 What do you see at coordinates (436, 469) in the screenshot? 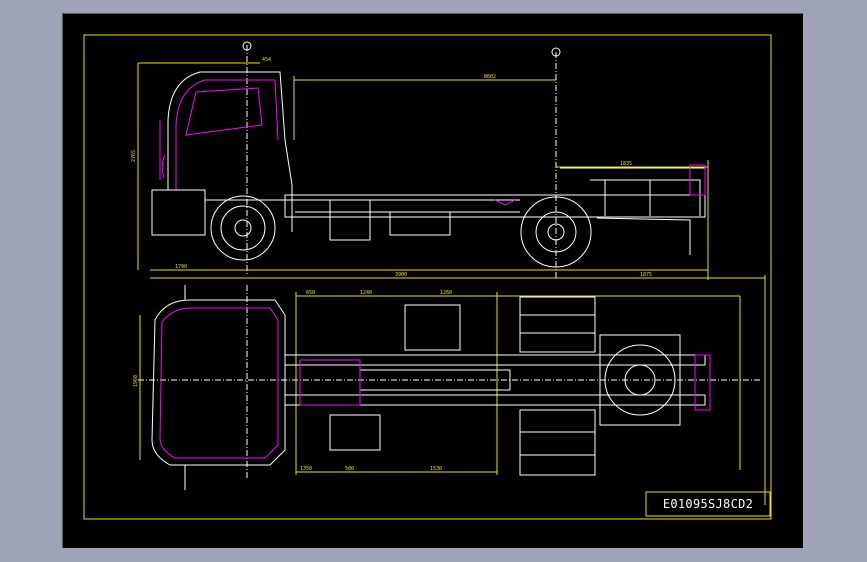
I see `dim-plan-c: 1530` at bounding box center [436, 469].